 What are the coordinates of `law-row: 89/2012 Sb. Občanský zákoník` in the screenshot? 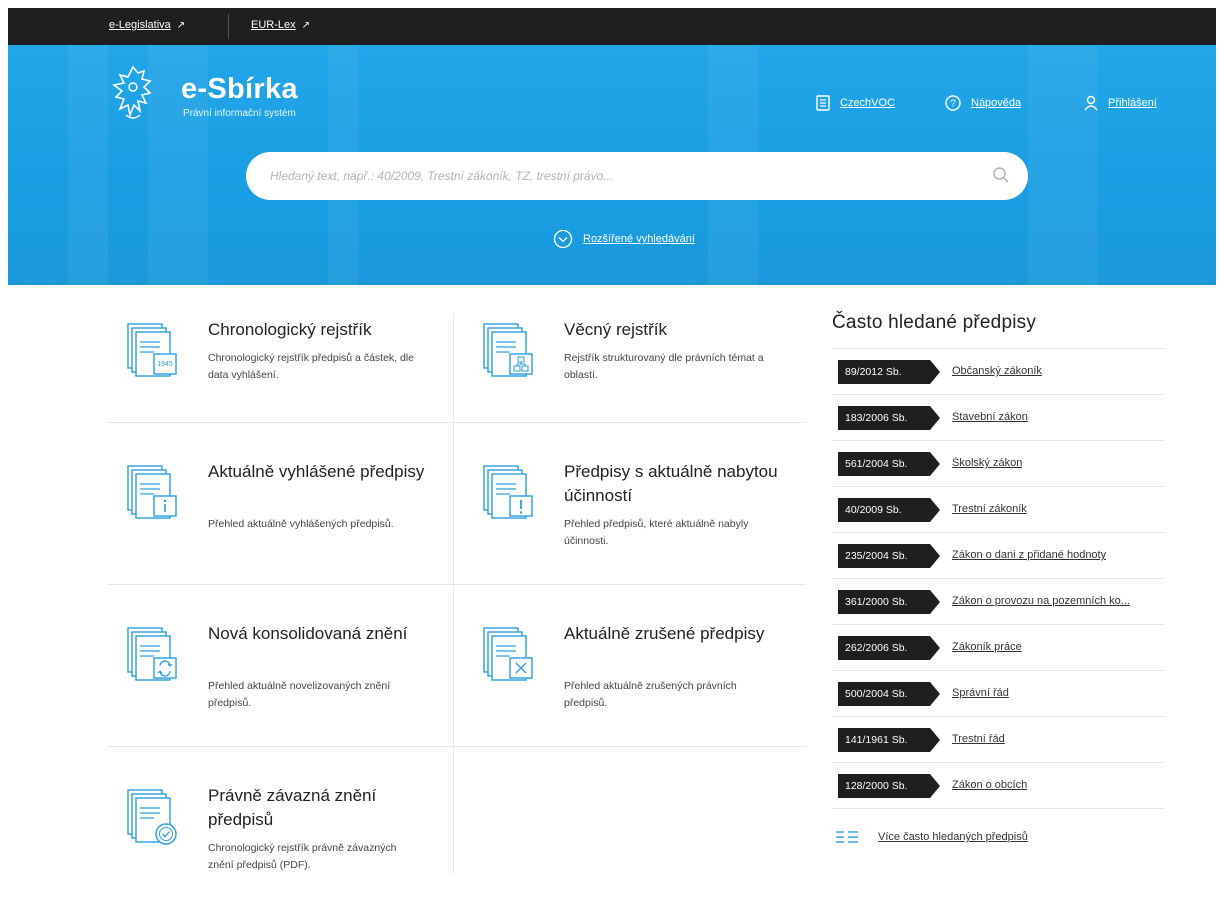 It's located at (998, 371).